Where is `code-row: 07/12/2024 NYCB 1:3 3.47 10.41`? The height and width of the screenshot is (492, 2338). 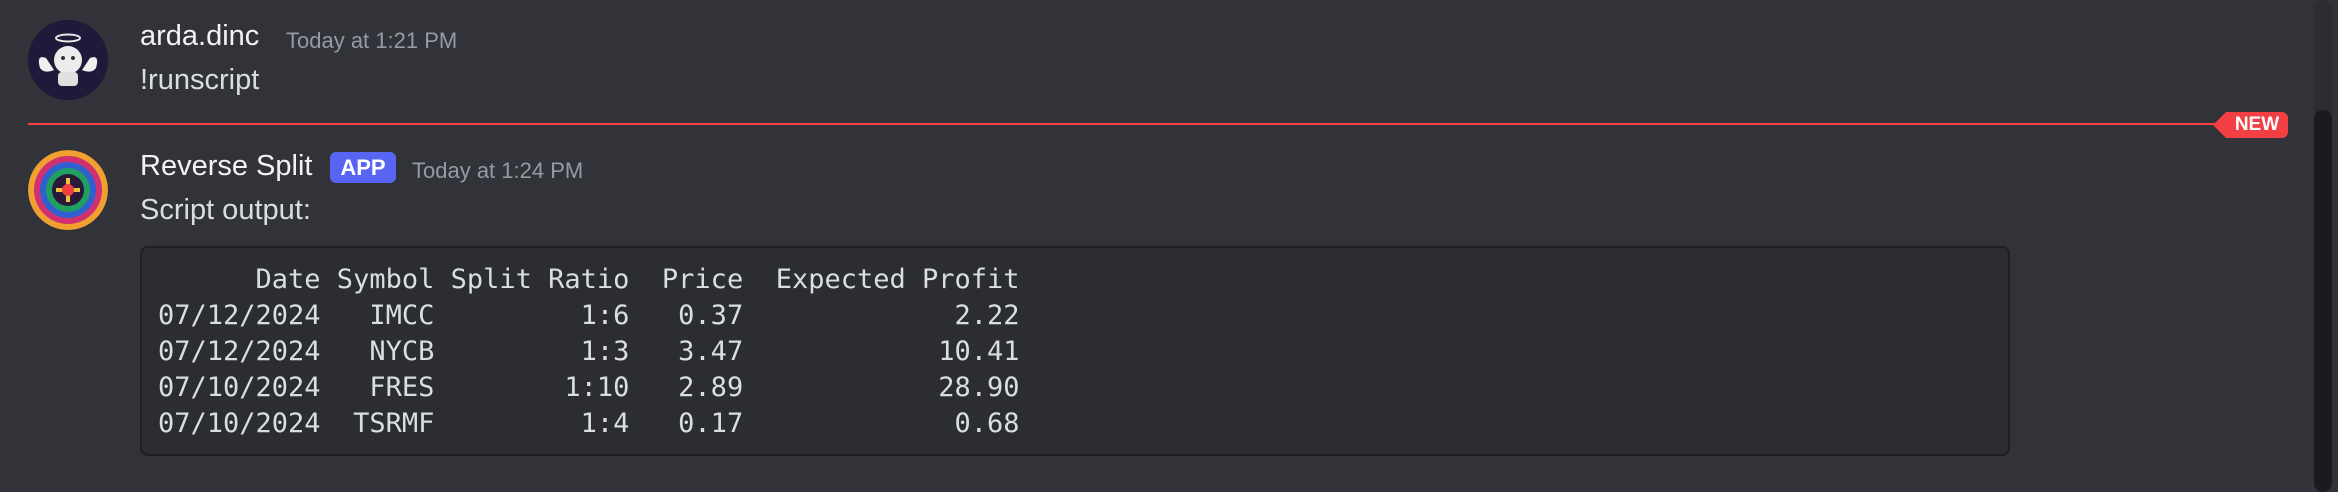
code-row: 07/12/2024 NYCB 1:3 3.47 10.41 is located at coordinates (589, 351).